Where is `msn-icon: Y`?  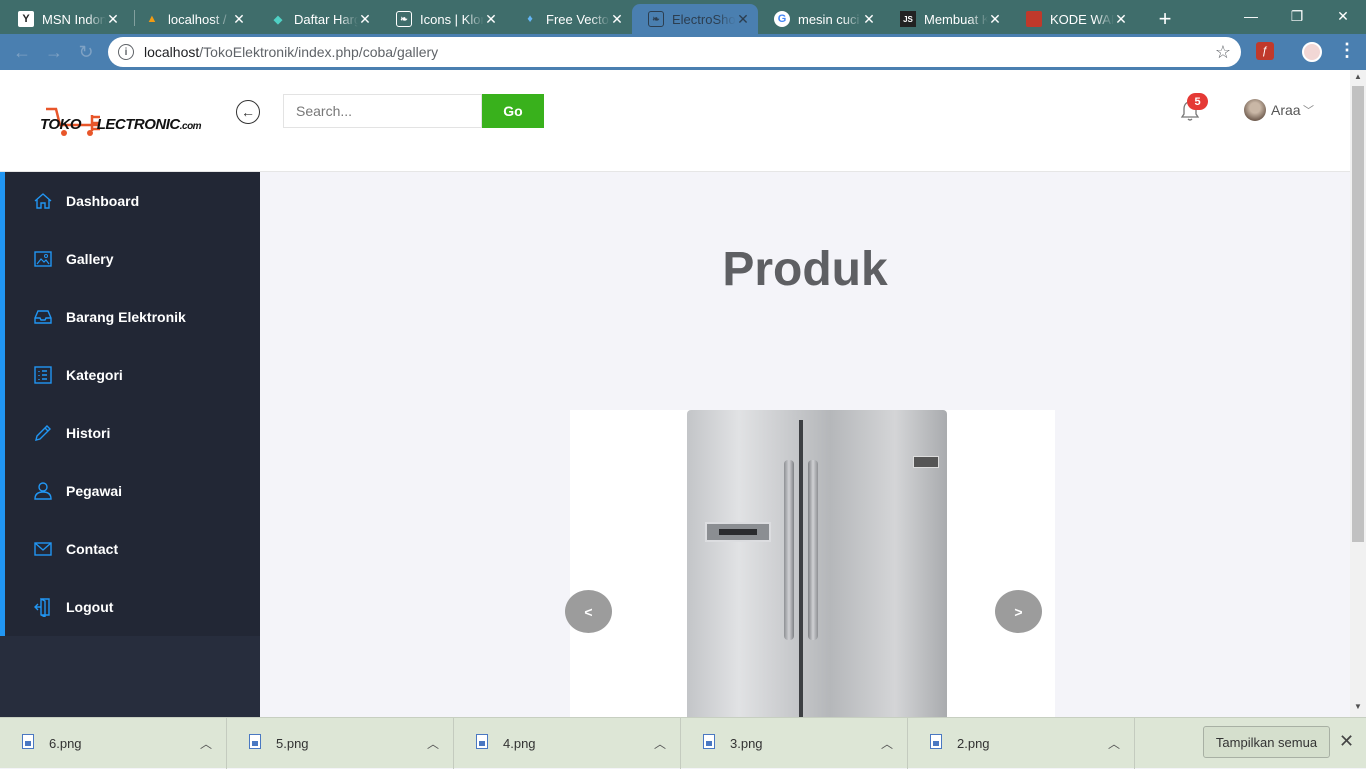 msn-icon: Y is located at coordinates (26, 19).